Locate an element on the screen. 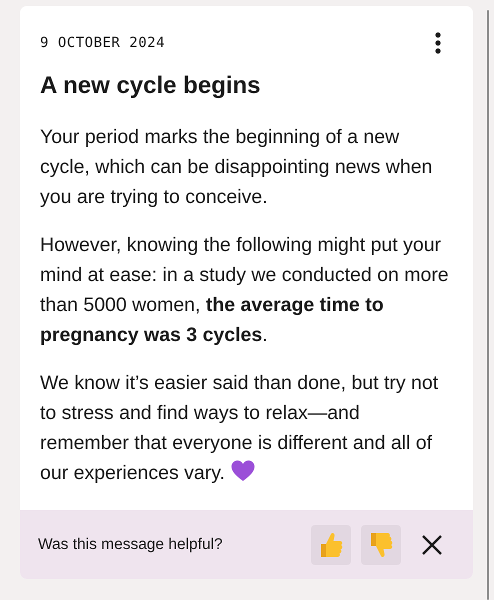 The width and height of the screenshot is (494, 600). thumbs-down-icon is located at coordinates (381, 544).